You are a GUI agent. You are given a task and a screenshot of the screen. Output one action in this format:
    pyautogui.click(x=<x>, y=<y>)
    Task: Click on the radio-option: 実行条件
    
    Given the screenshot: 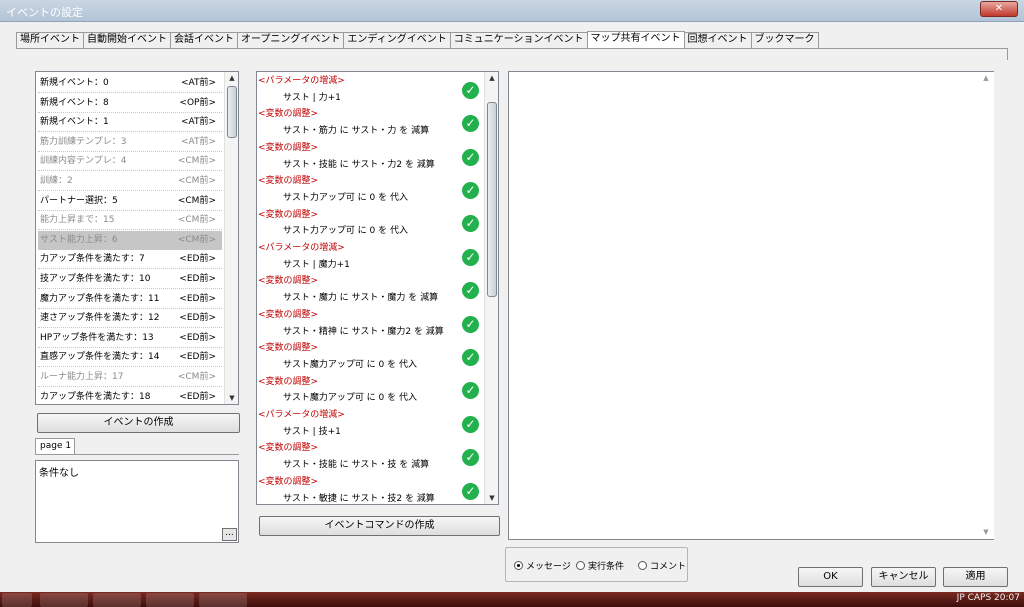 What is the action you would take?
    pyautogui.click(x=600, y=565)
    